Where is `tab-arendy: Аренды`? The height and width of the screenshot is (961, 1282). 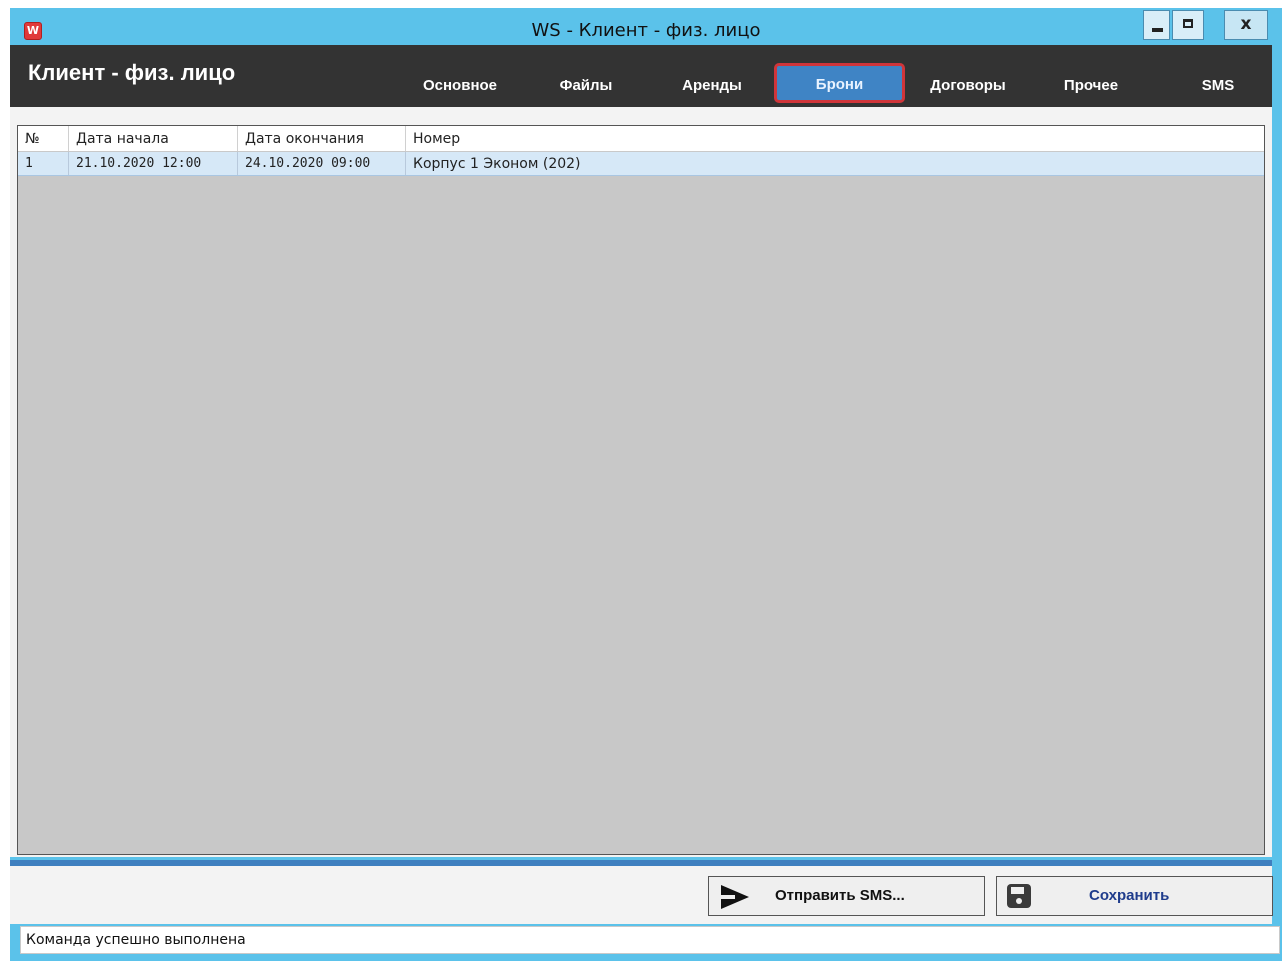 tab-arendy: Аренды is located at coordinates (712, 86).